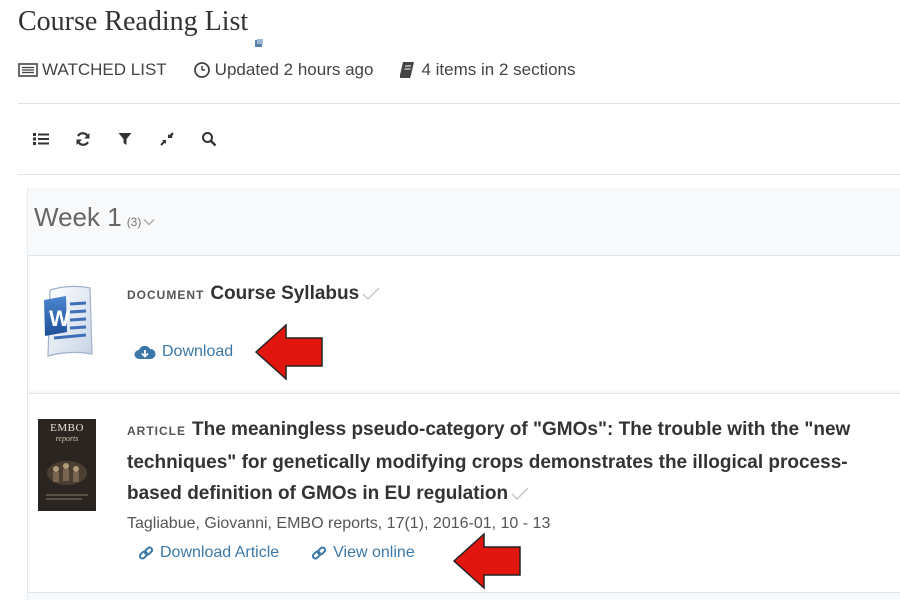 This screenshot has height=600, width=900. I want to click on filter-icon, so click(125, 139).